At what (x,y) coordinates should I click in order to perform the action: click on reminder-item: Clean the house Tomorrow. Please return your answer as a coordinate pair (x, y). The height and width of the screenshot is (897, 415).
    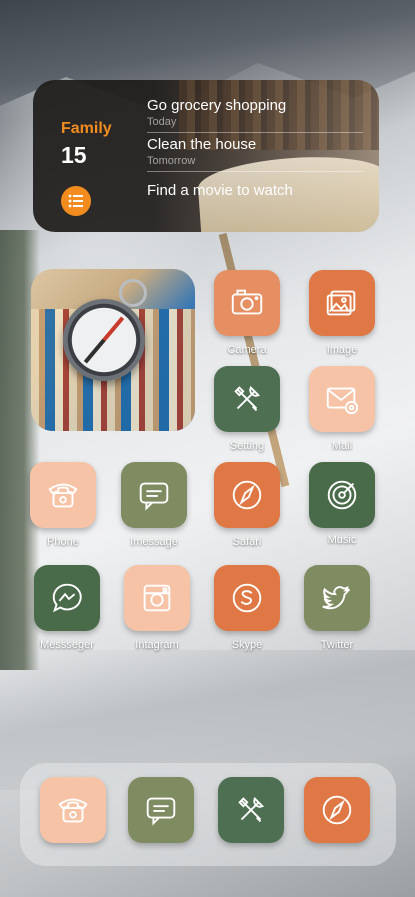
    Looking at the image, I should click on (255, 152).